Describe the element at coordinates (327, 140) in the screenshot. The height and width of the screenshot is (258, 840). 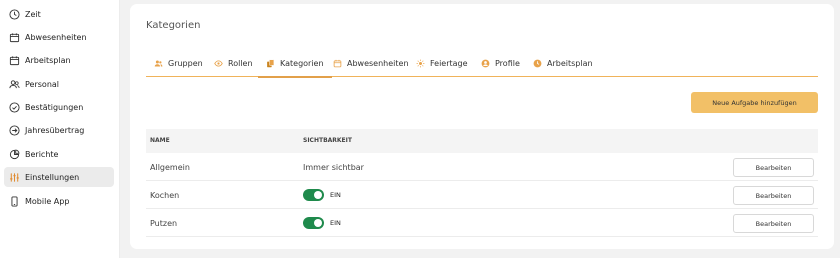
I see `column-header-visibility: SICHTBARKEIT` at that location.